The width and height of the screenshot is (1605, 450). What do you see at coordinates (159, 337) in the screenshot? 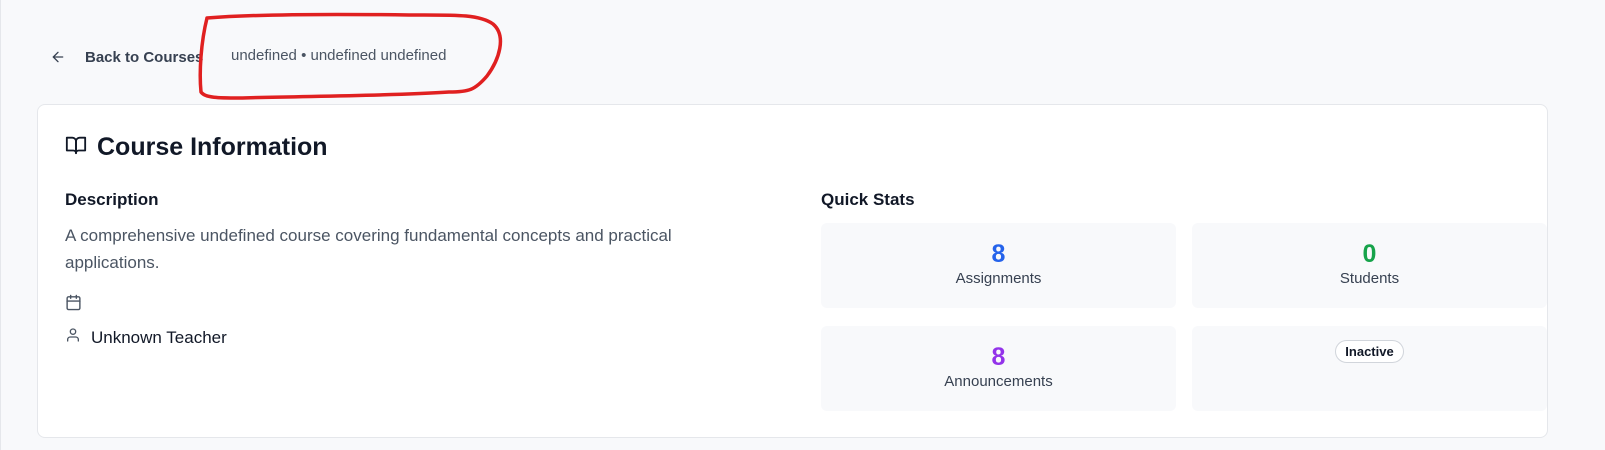
I see `teacher-name: Unknown Teacher` at bounding box center [159, 337].